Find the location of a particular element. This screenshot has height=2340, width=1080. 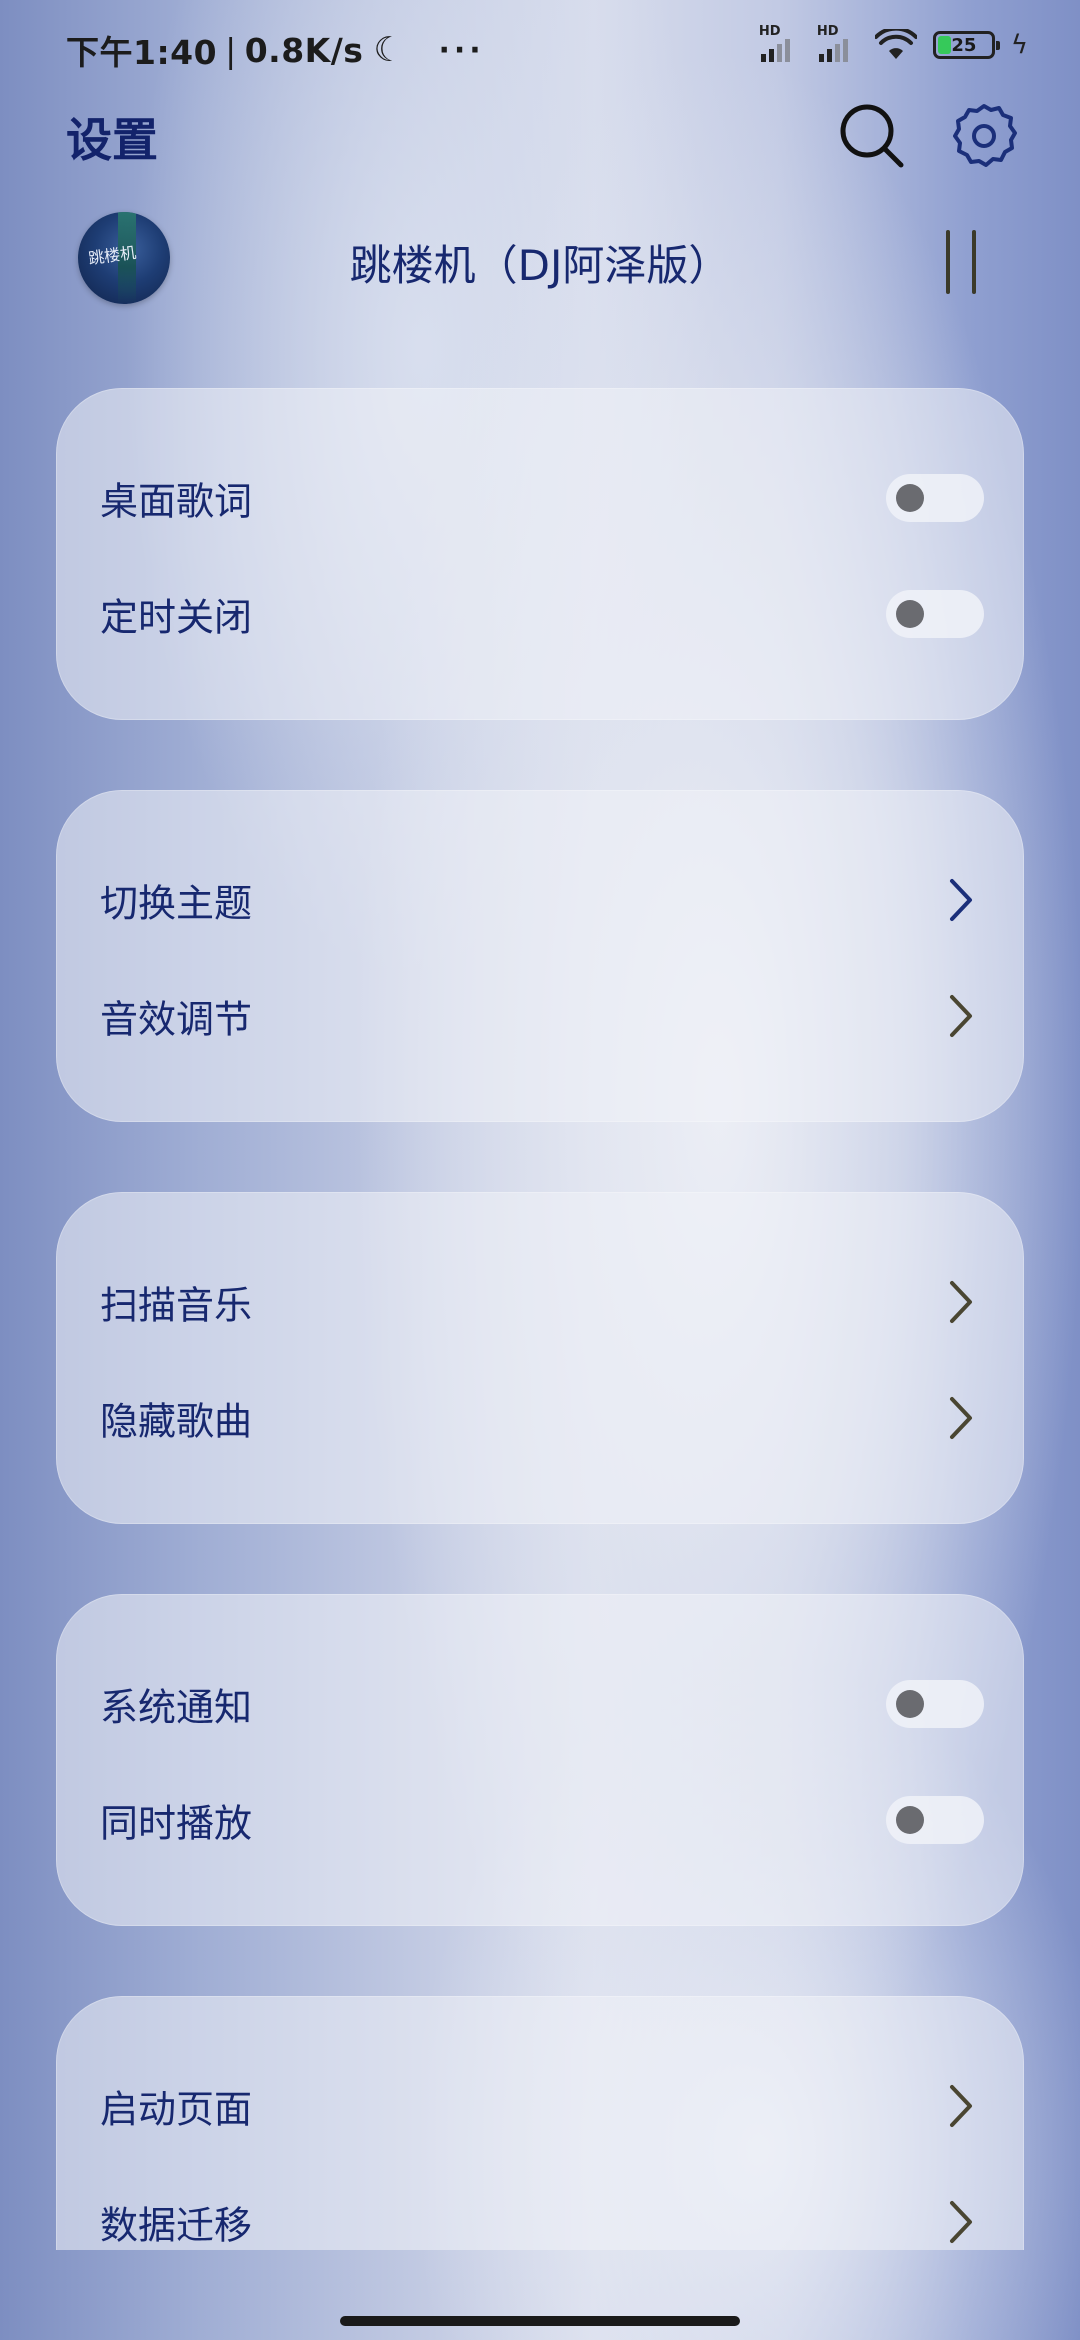

setting-row-launch-page: 启动页面 is located at coordinates (540, 2106).